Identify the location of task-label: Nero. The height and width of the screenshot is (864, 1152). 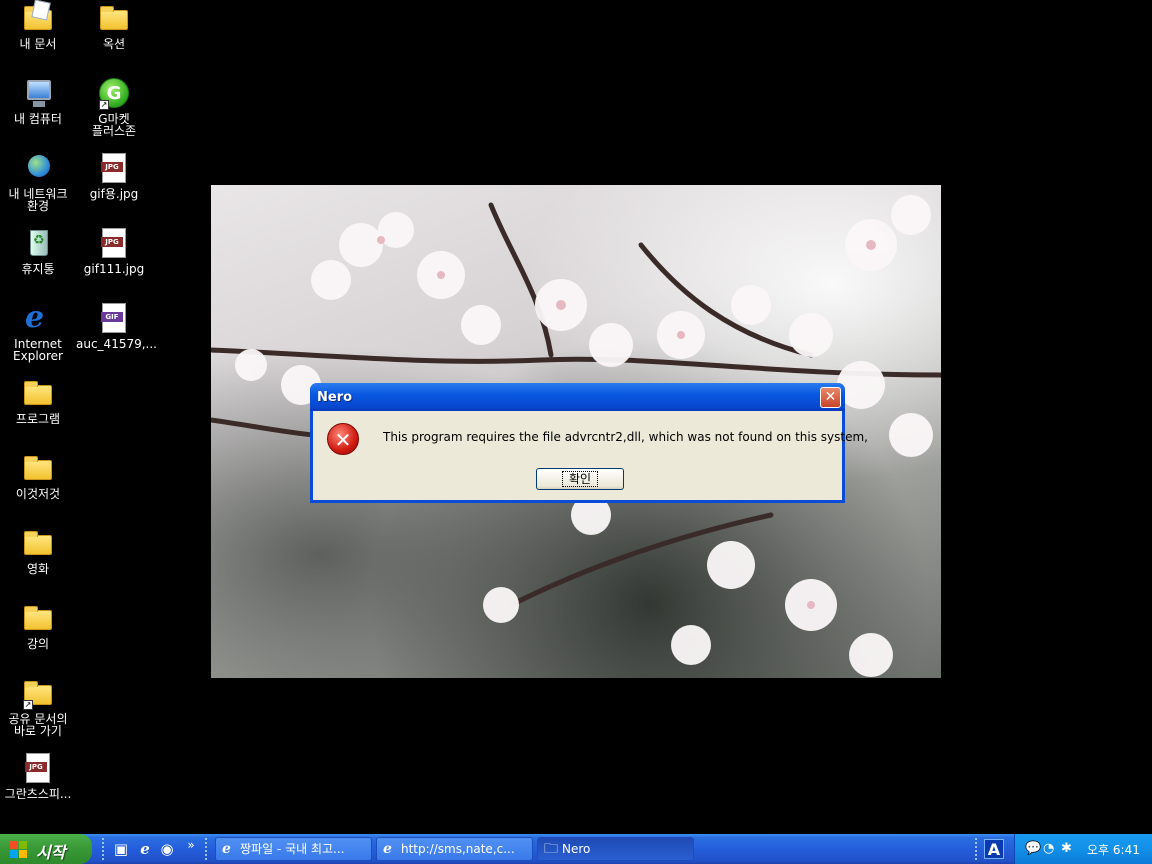
(576, 849).